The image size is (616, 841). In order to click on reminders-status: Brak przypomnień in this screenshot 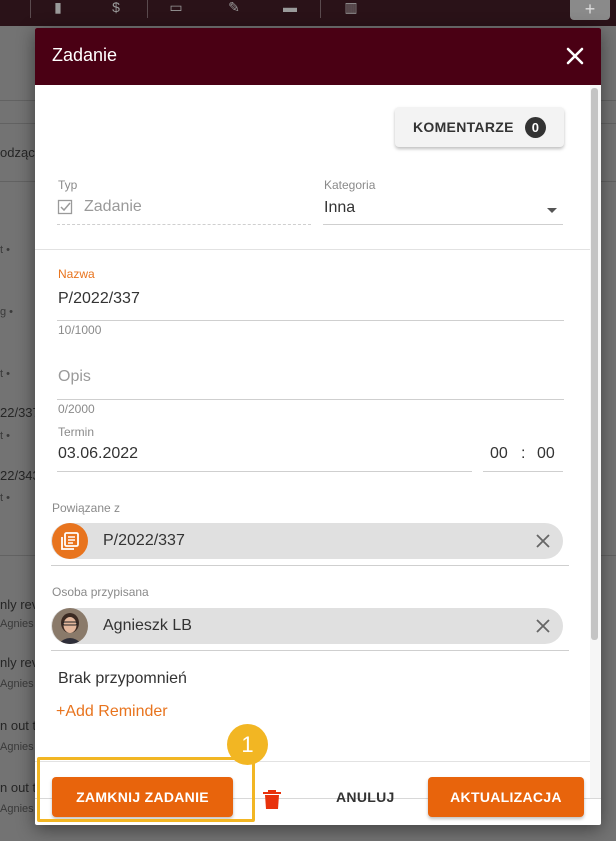, I will do `click(122, 678)`.